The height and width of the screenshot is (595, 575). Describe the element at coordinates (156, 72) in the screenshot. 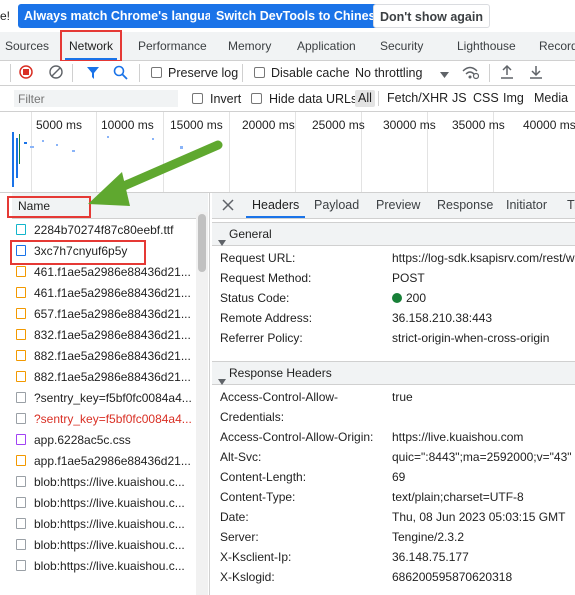

I see `preserve-log-checkbox` at that location.